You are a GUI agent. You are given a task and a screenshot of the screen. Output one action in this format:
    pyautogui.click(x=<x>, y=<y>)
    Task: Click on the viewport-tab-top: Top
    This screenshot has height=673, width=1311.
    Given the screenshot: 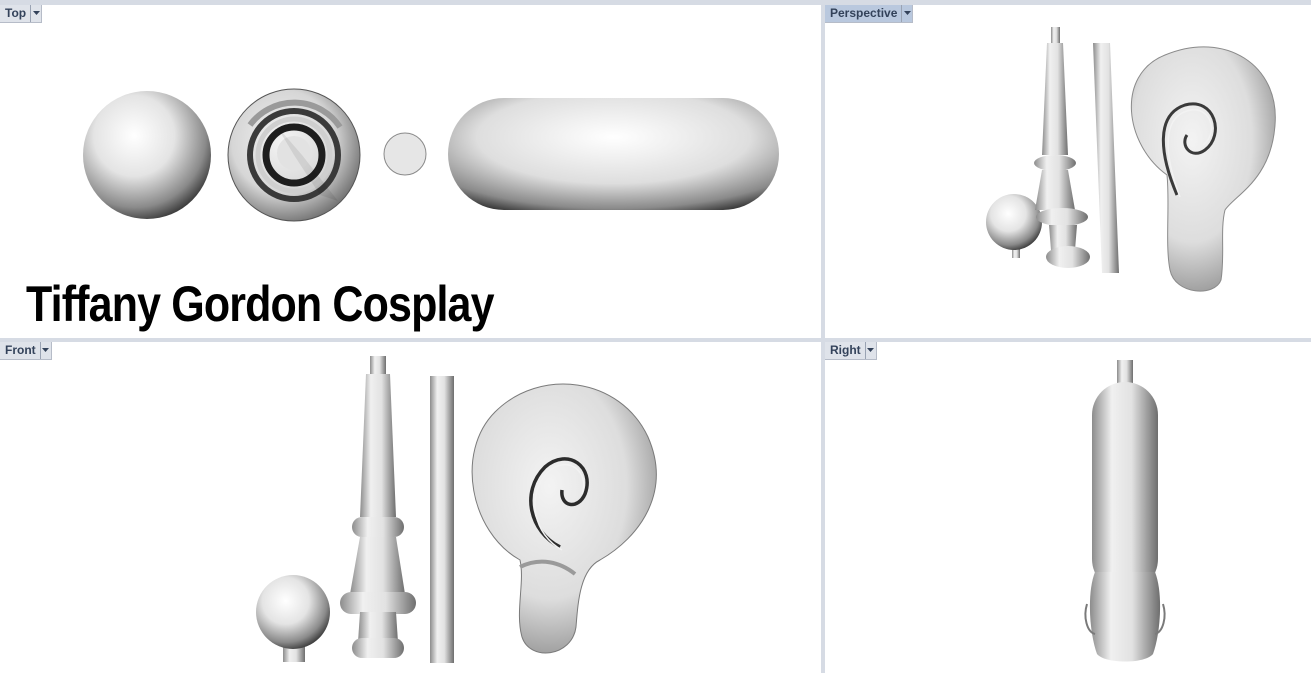 What is the action you would take?
    pyautogui.click(x=21, y=14)
    